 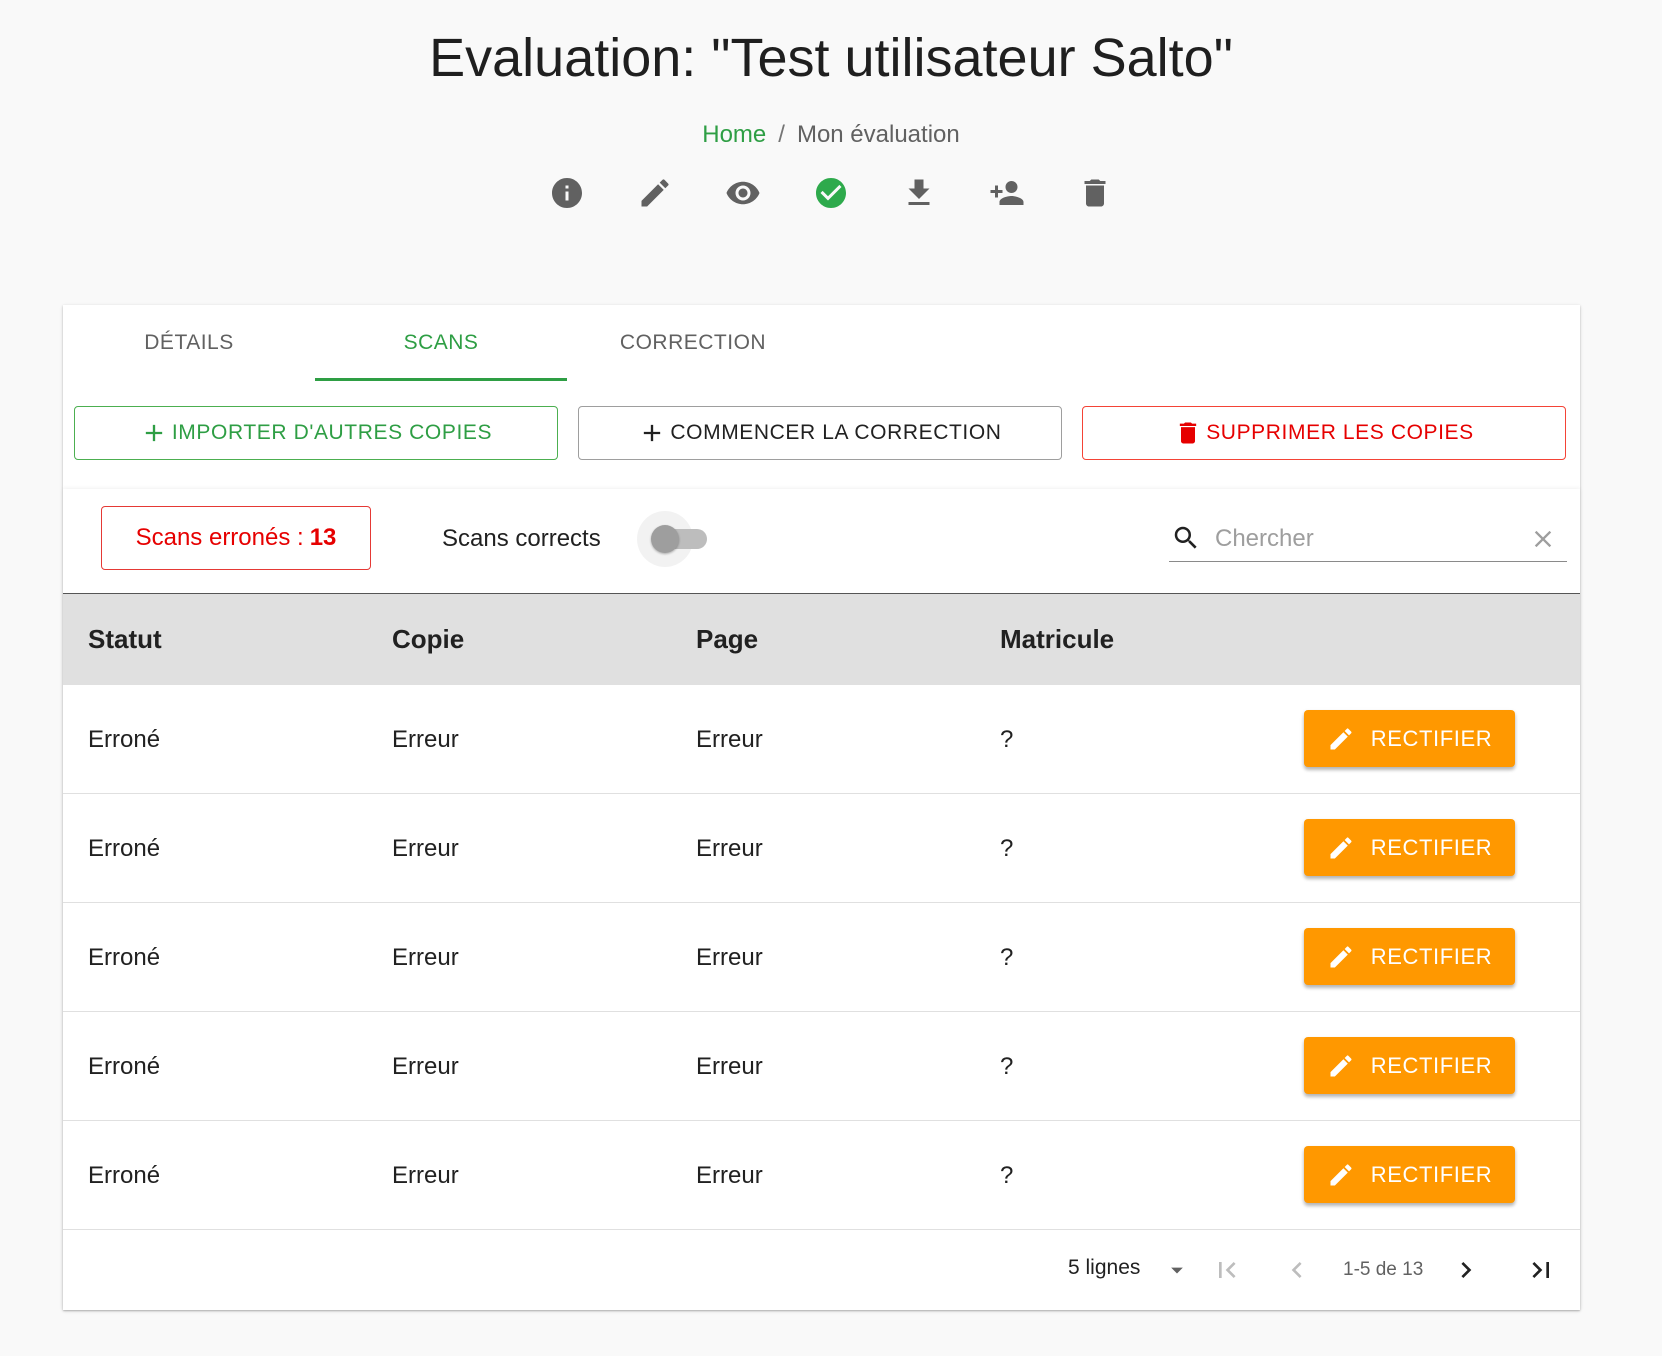 What do you see at coordinates (821, 541) in the screenshot?
I see `table-toolbar: Scans erronés :13 Scans corrects` at bounding box center [821, 541].